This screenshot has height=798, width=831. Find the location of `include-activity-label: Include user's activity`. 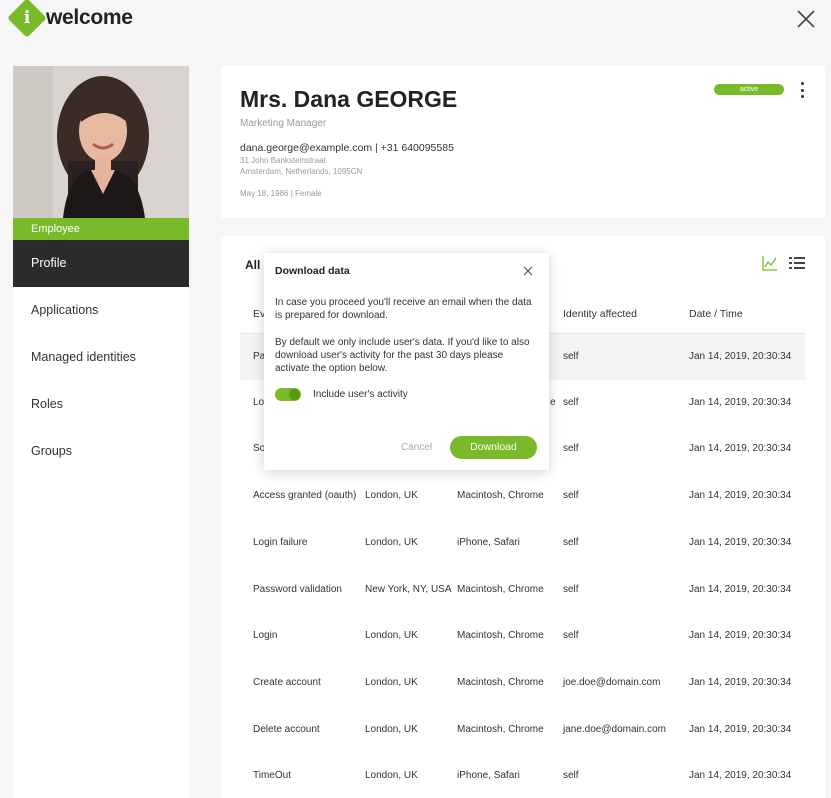

include-activity-label: Include user's activity is located at coordinates (360, 394).